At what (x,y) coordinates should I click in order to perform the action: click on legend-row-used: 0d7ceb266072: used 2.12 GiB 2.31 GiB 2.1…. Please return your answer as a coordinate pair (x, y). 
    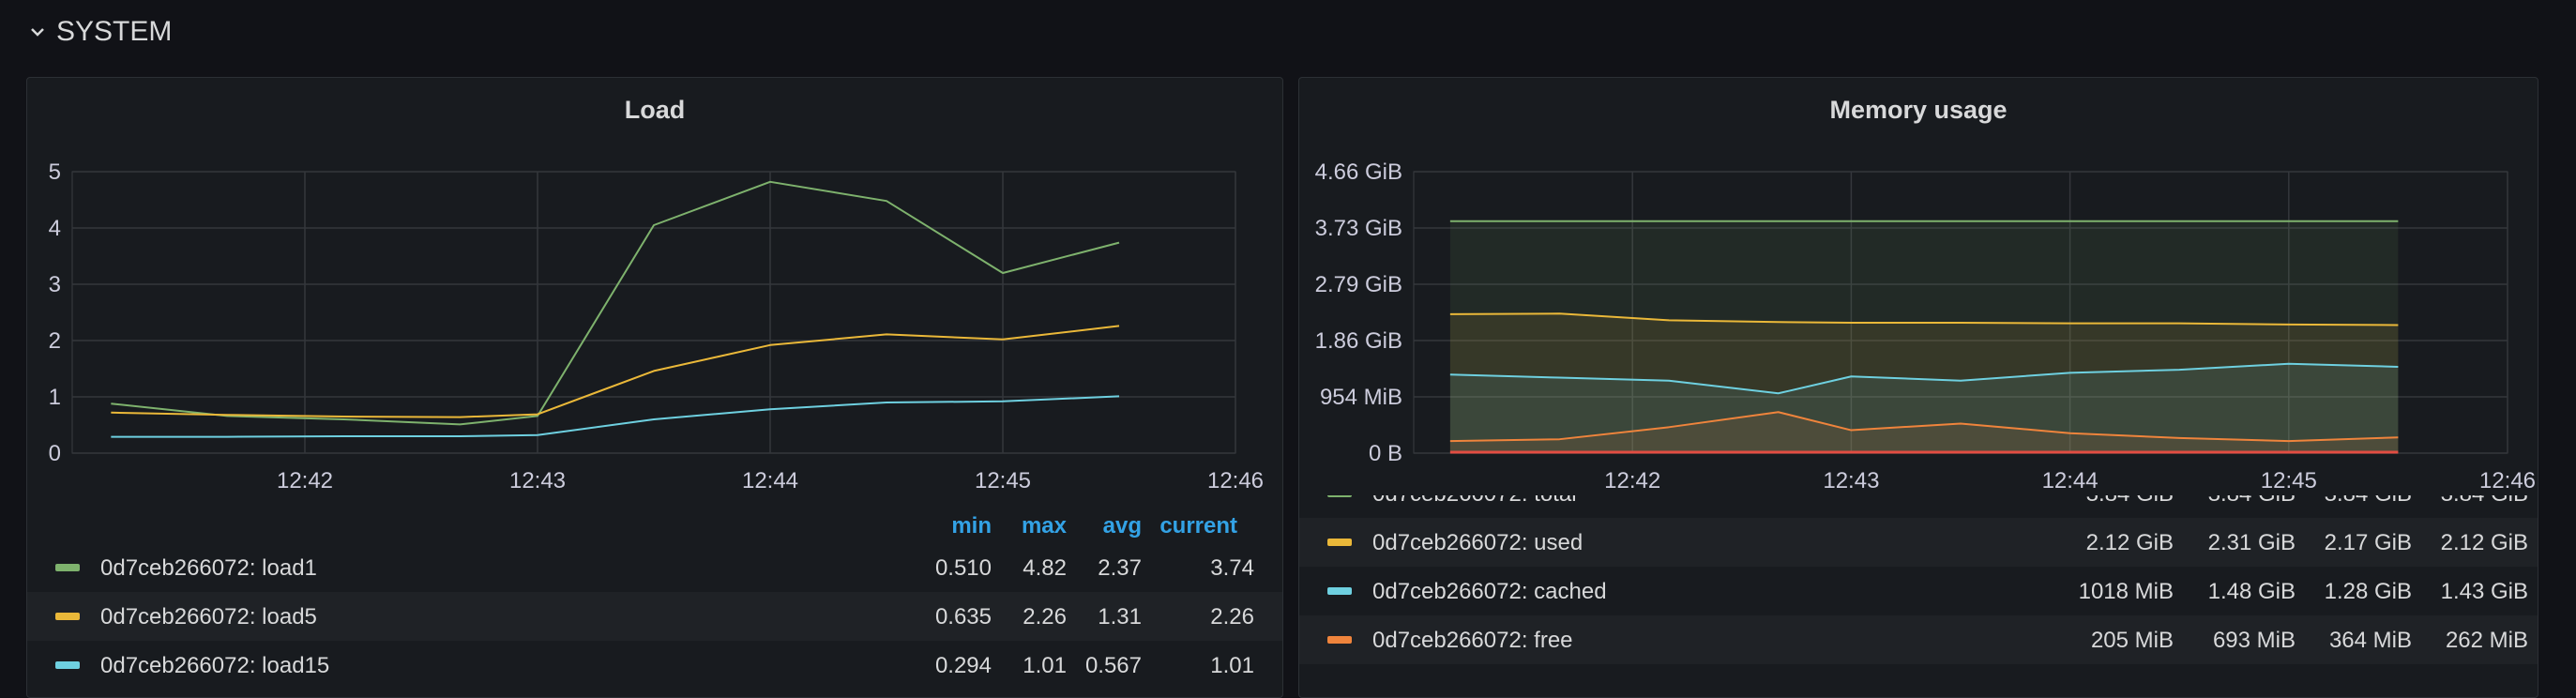
    Looking at the image, I should click on (1918, 542).